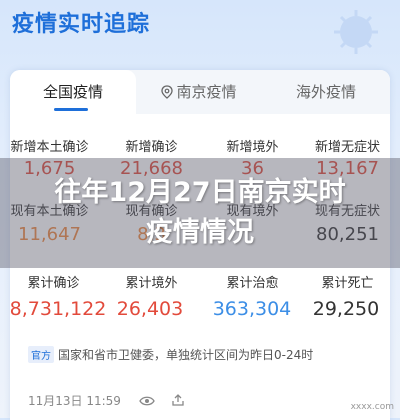 The height and width of the screenshot is (420, 400). I want to click on tab-overseas-label: 海外疫情, so click(325, 92).